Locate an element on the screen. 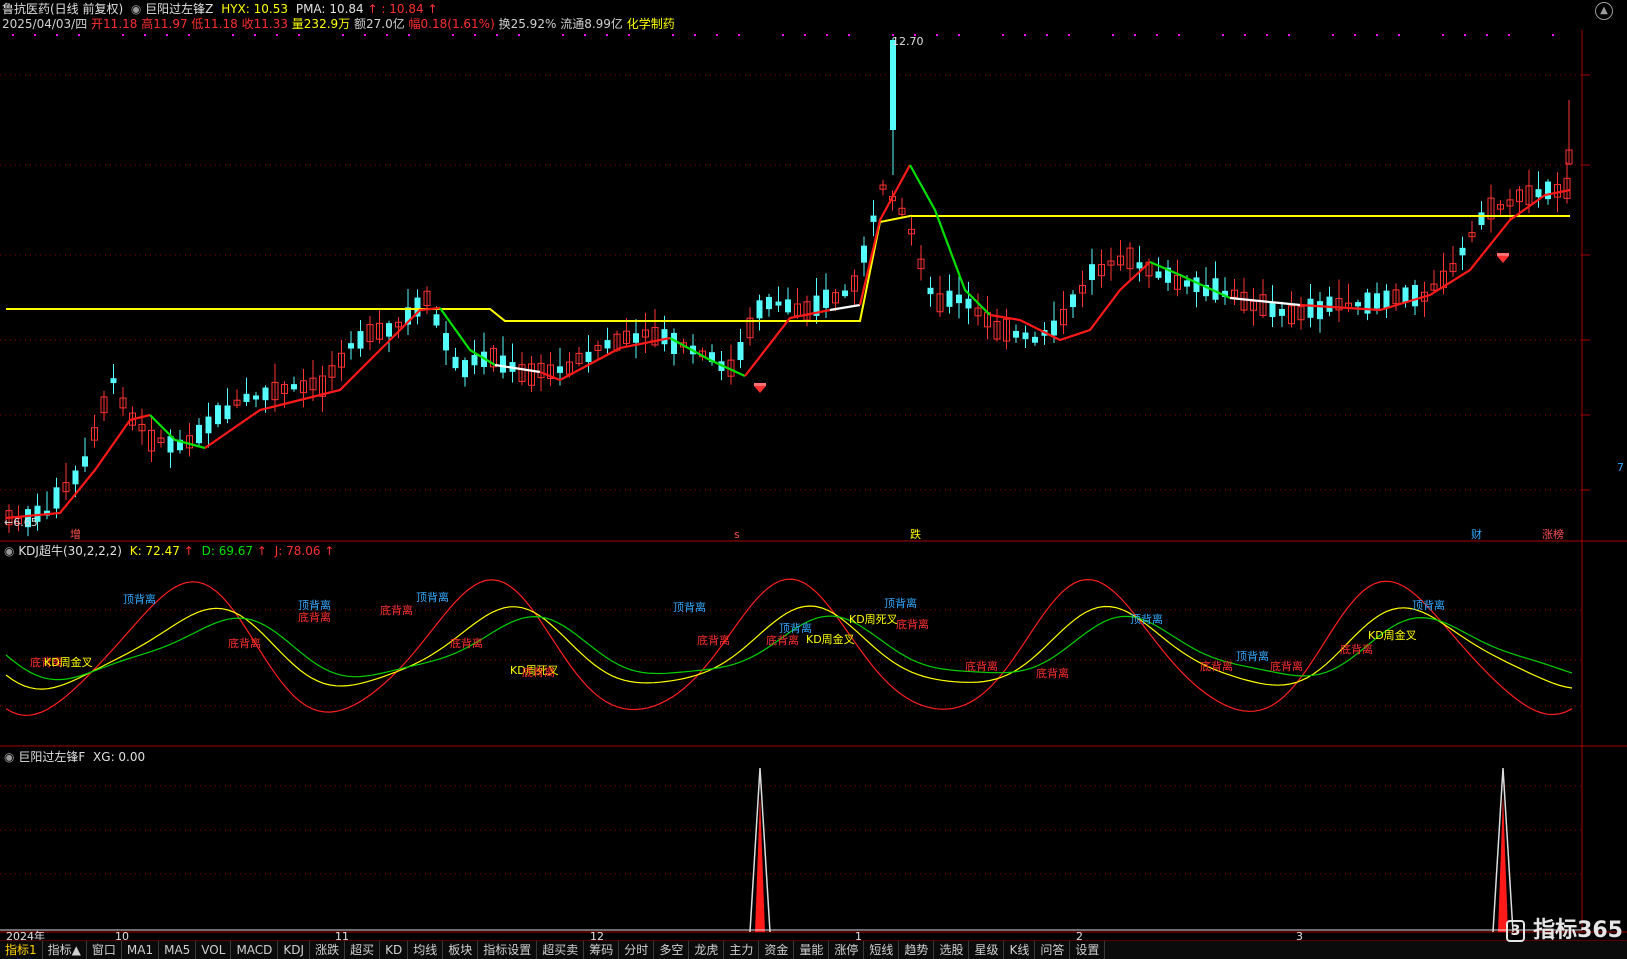 This screenshot has height=959, width=1627. indicator-tab: KD is located at coordinates (394, 950).